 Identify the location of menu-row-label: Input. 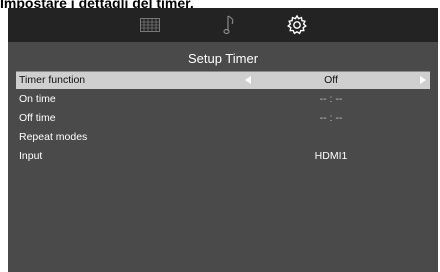
(31, 156).